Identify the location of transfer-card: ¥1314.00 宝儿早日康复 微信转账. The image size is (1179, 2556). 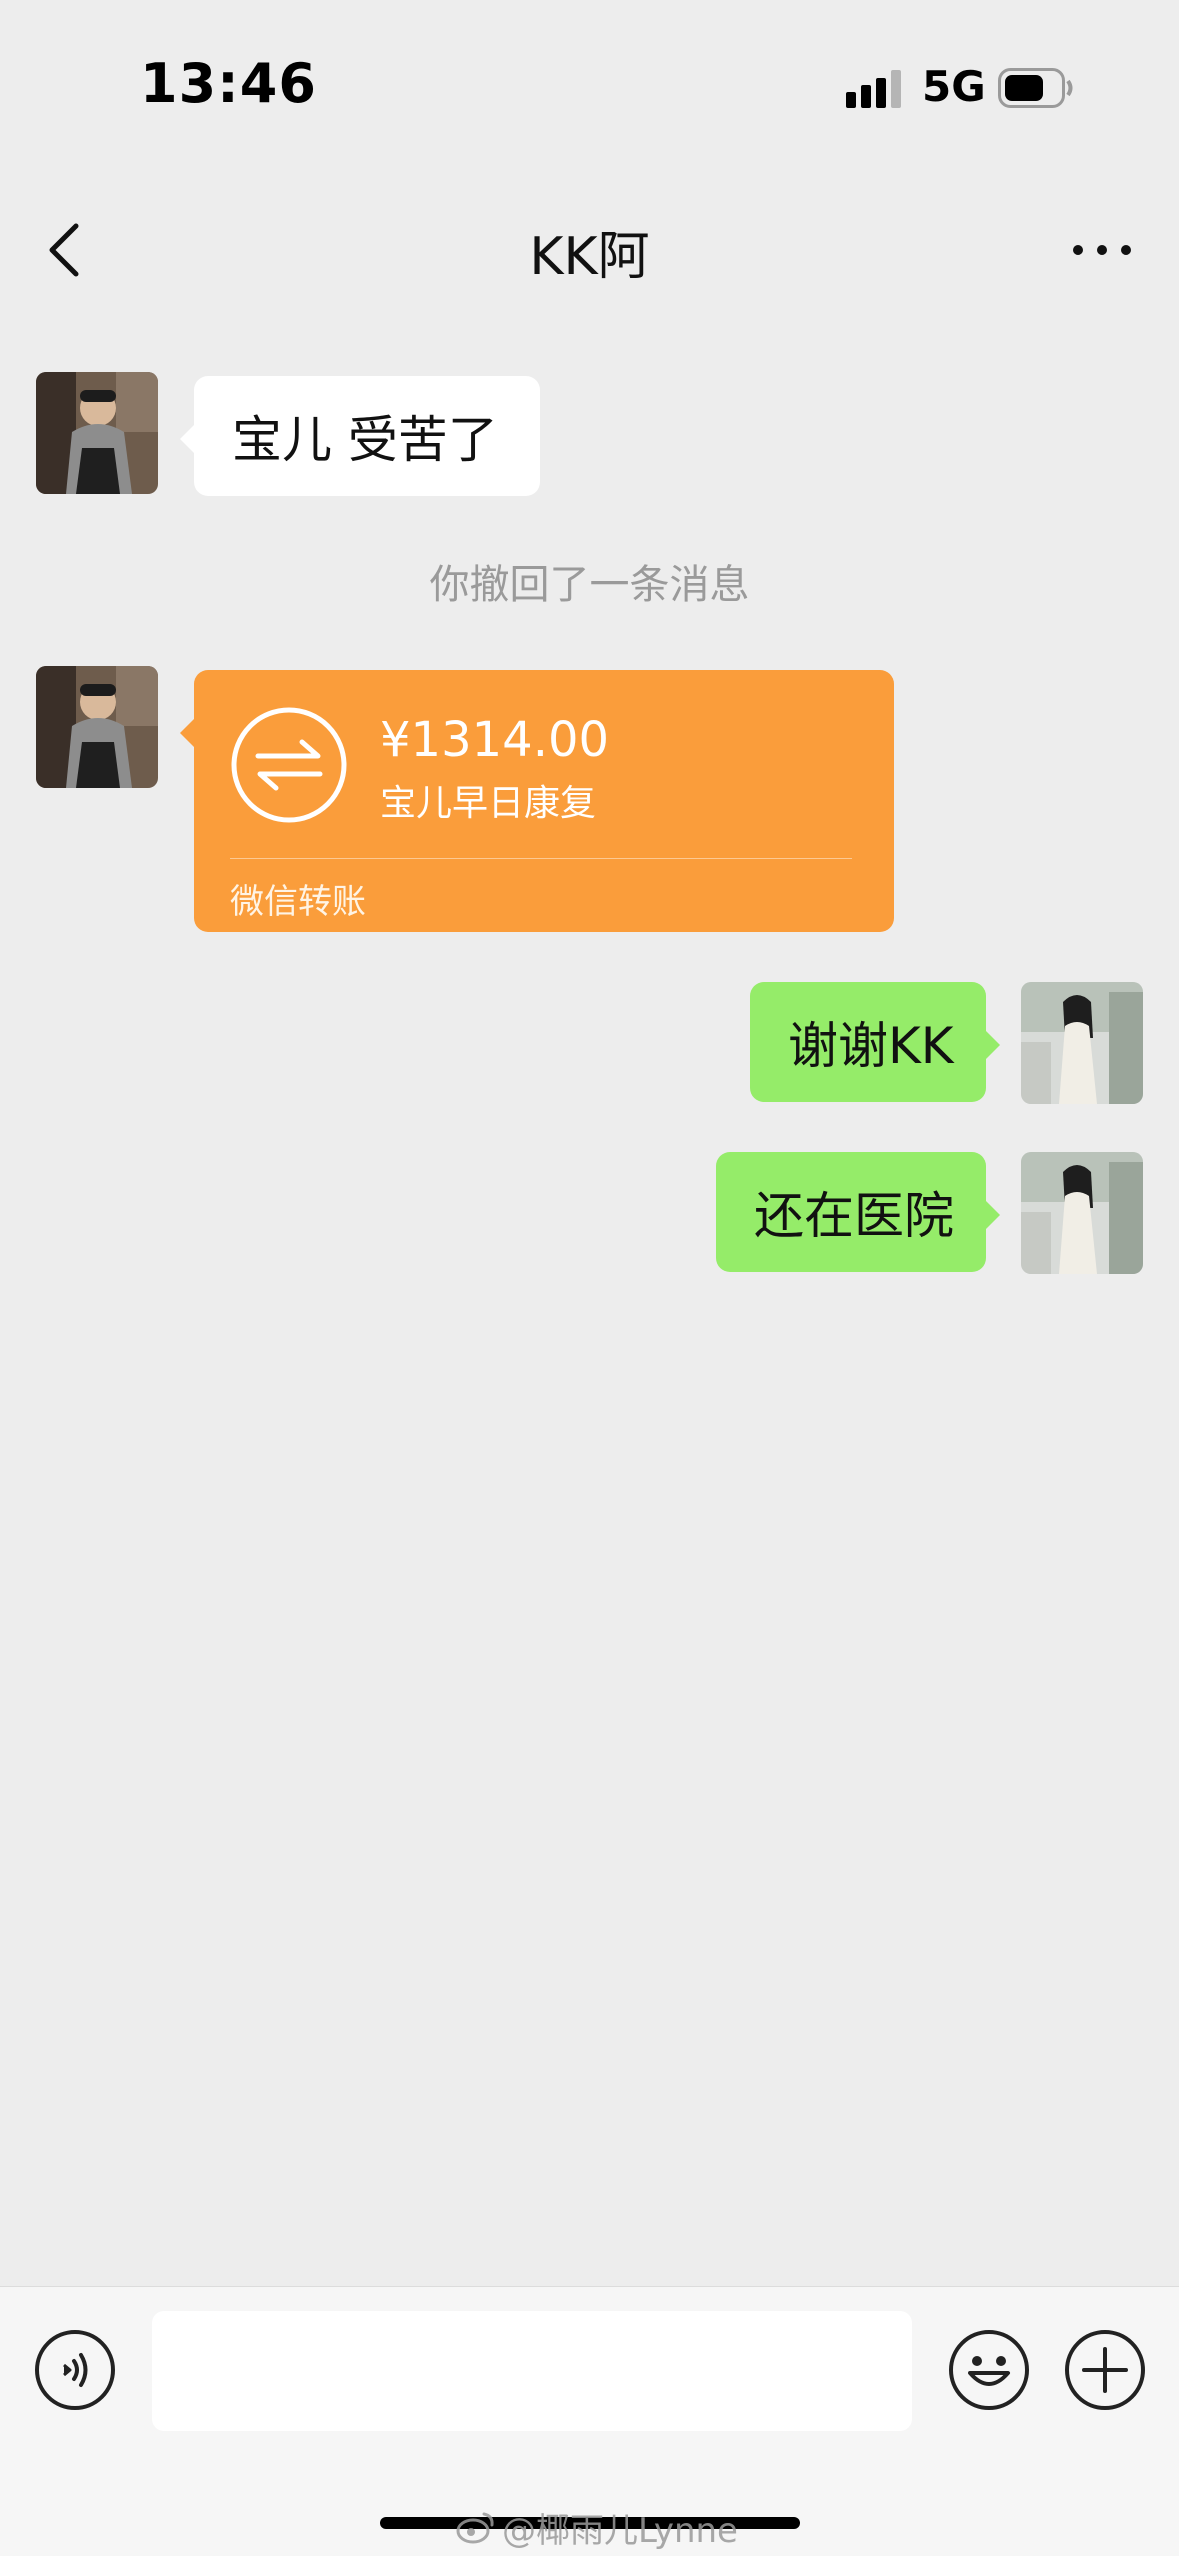
(537, 801).